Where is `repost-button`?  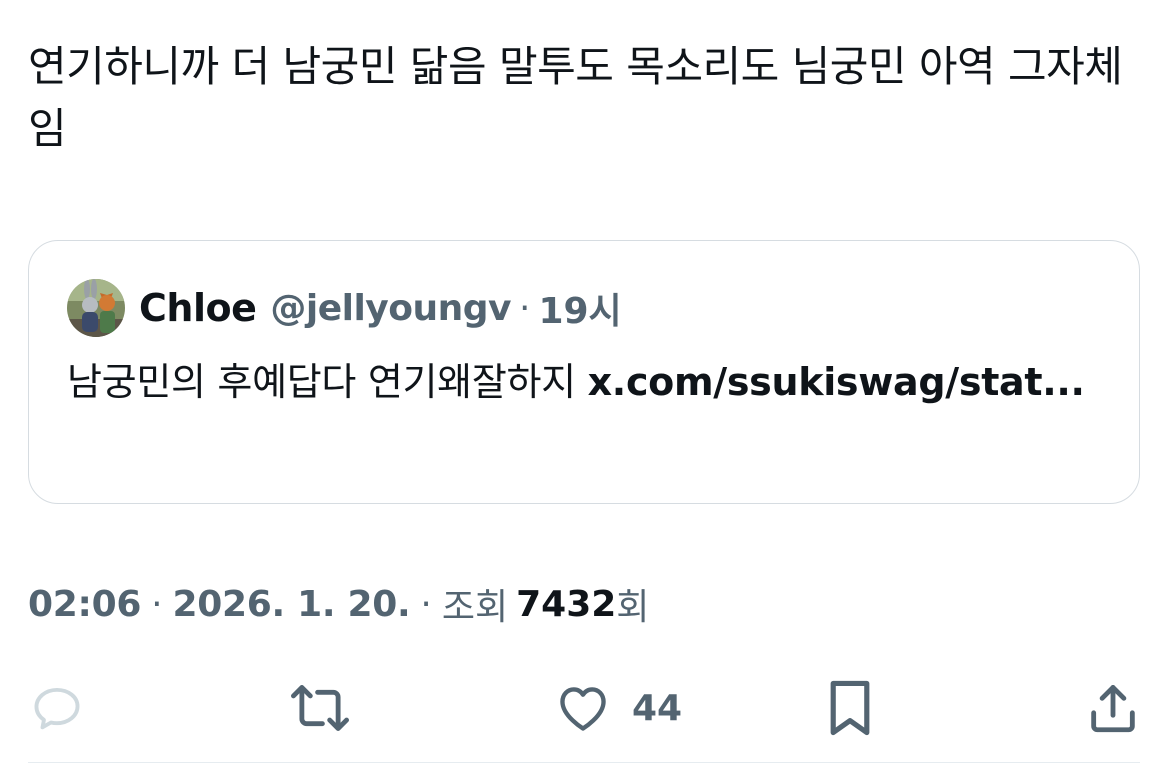
repost-button is located at coordinates (320, 708).